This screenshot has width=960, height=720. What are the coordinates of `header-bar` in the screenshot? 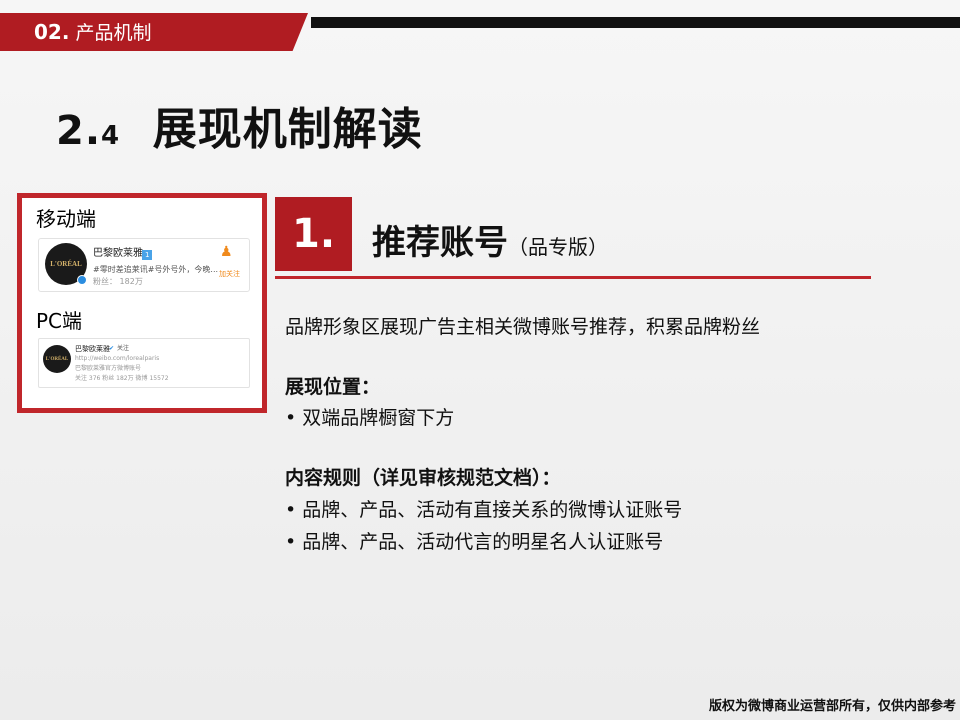 It's located at (635, 22).